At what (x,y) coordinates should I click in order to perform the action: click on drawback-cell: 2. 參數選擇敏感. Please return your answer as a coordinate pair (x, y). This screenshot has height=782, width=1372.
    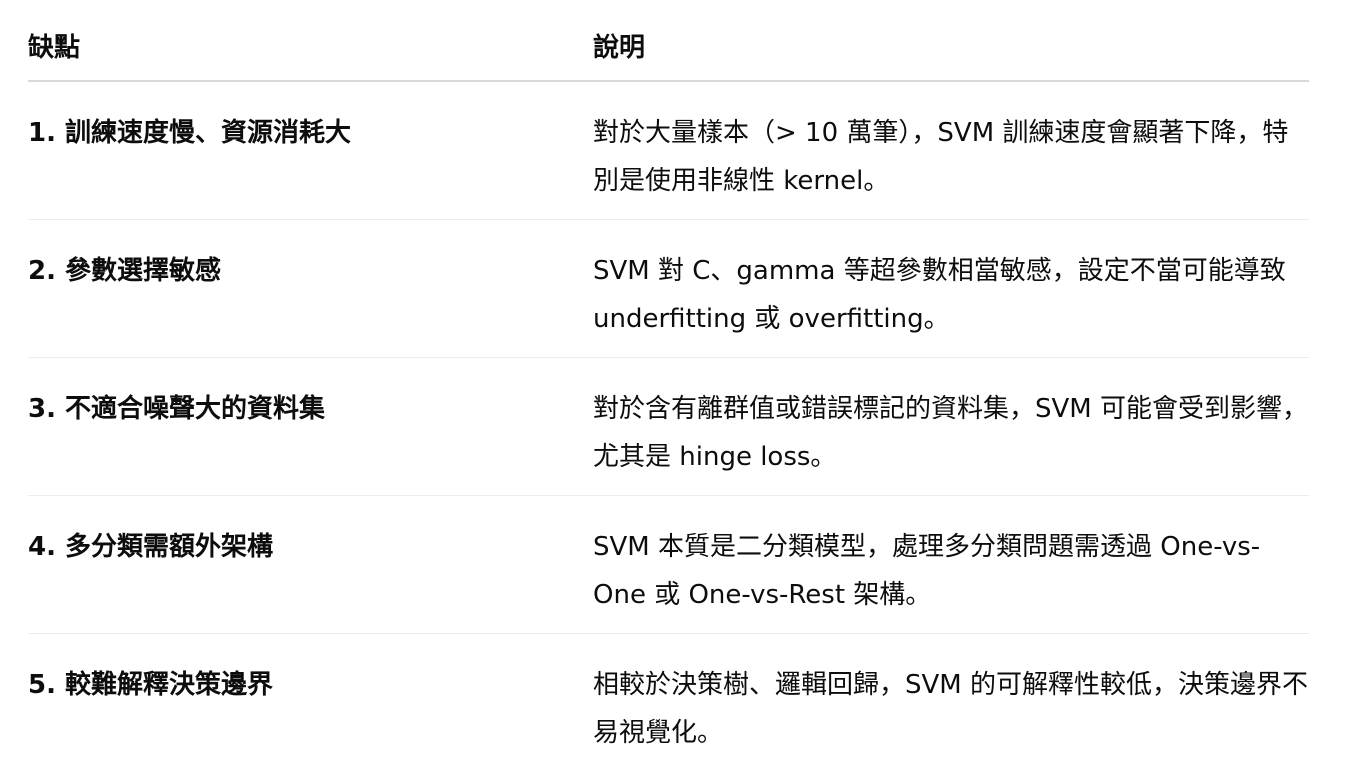
    Looking at the image, I should click on (125, 271).